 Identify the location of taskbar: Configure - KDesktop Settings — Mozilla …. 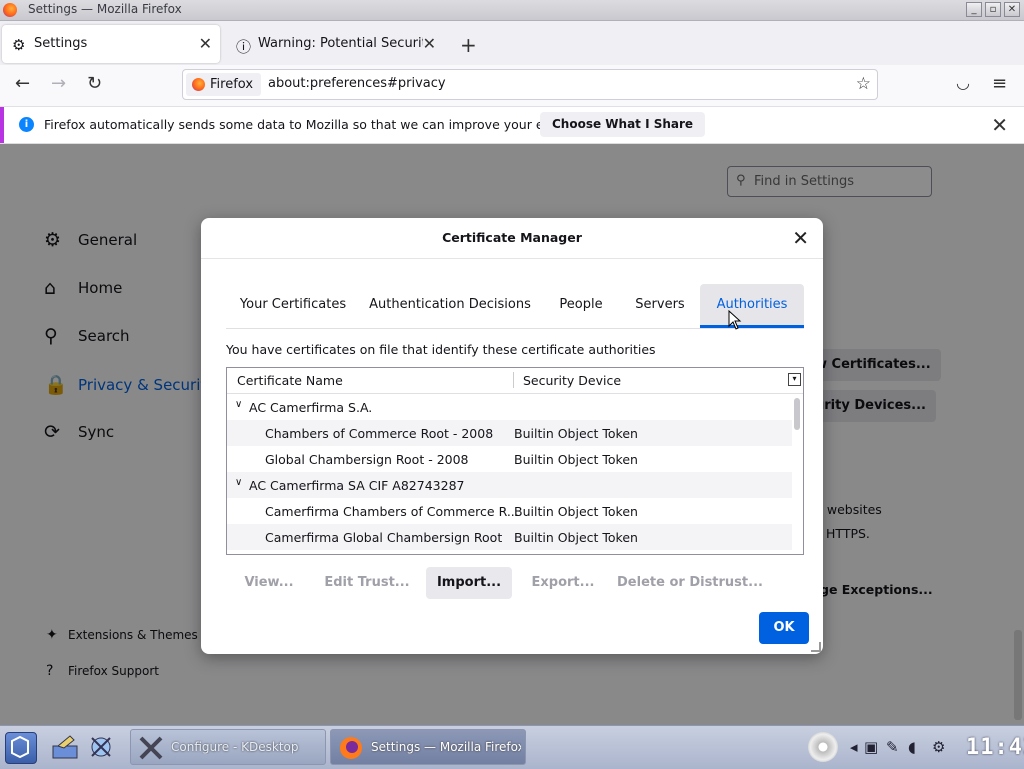
(512, 747).